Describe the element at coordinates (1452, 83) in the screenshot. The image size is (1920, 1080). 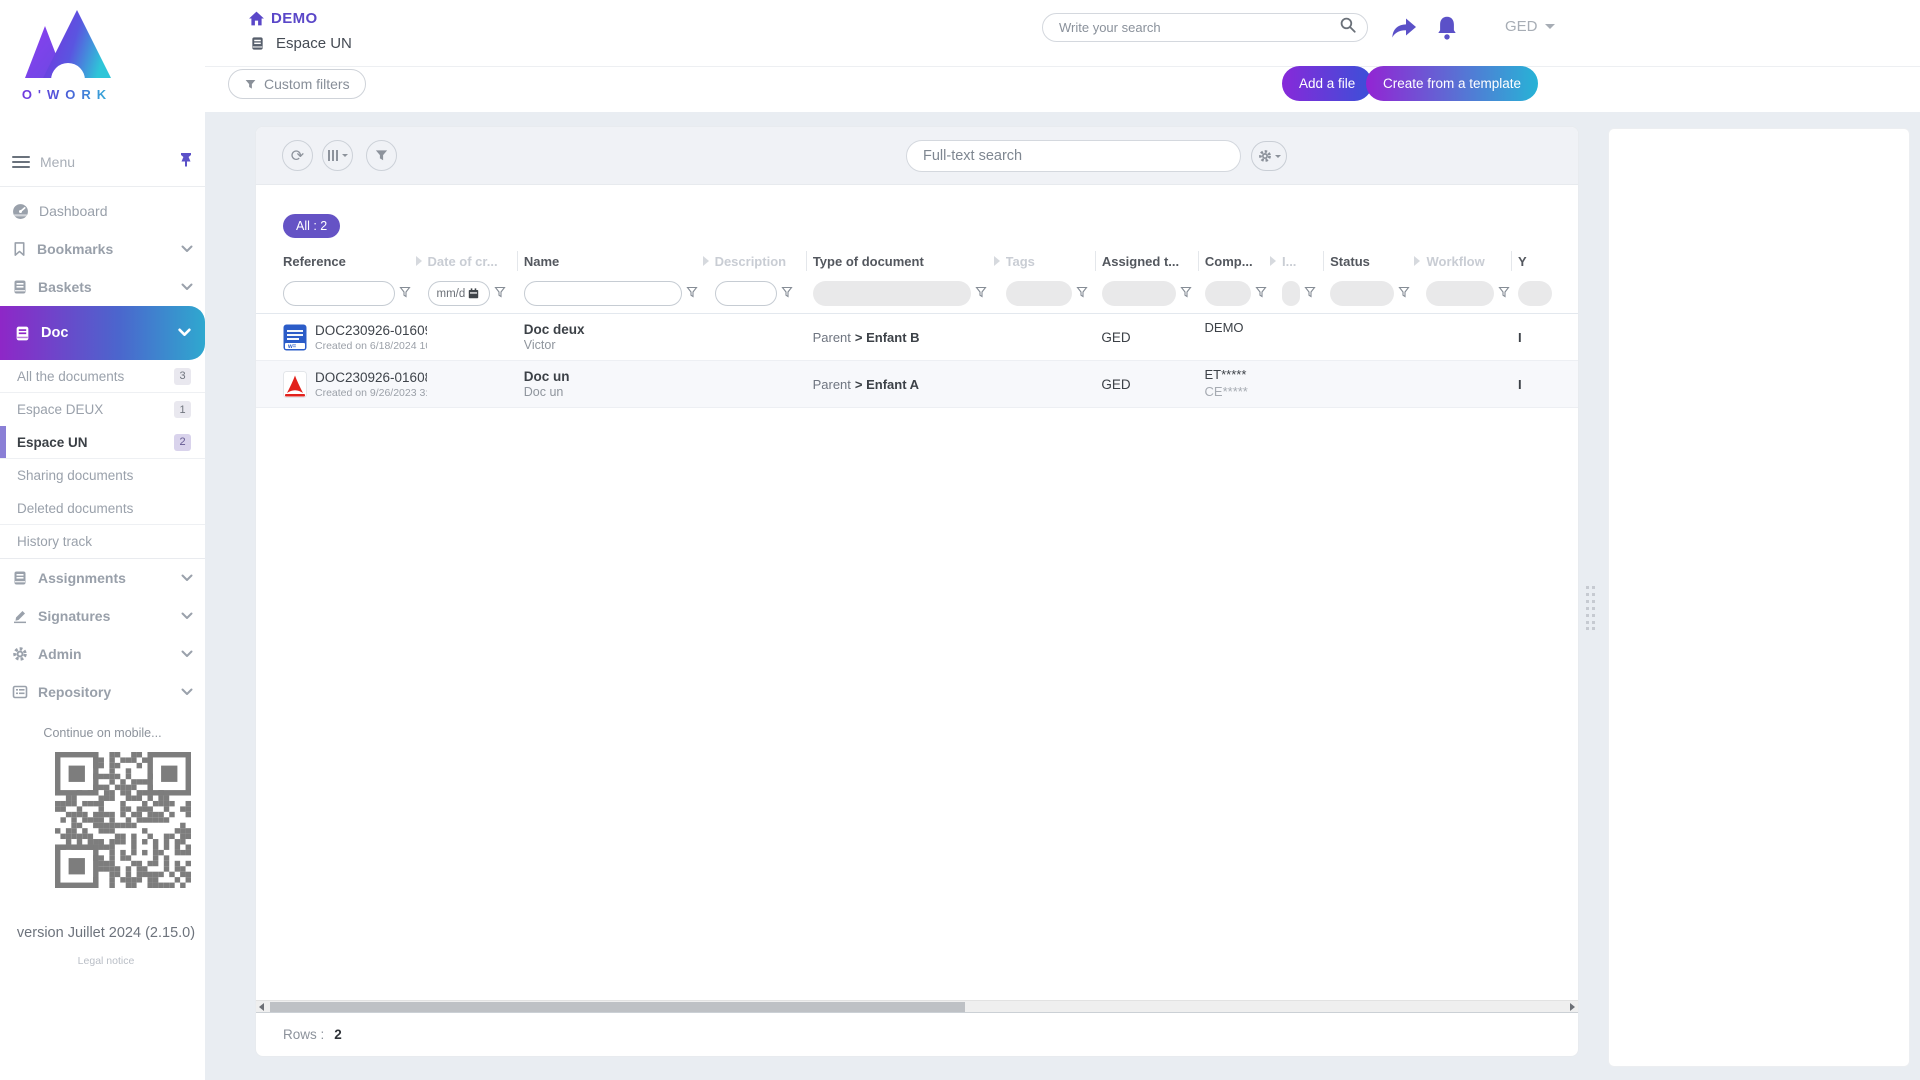
I see `create-from-template-button: Create from a template` at that location.